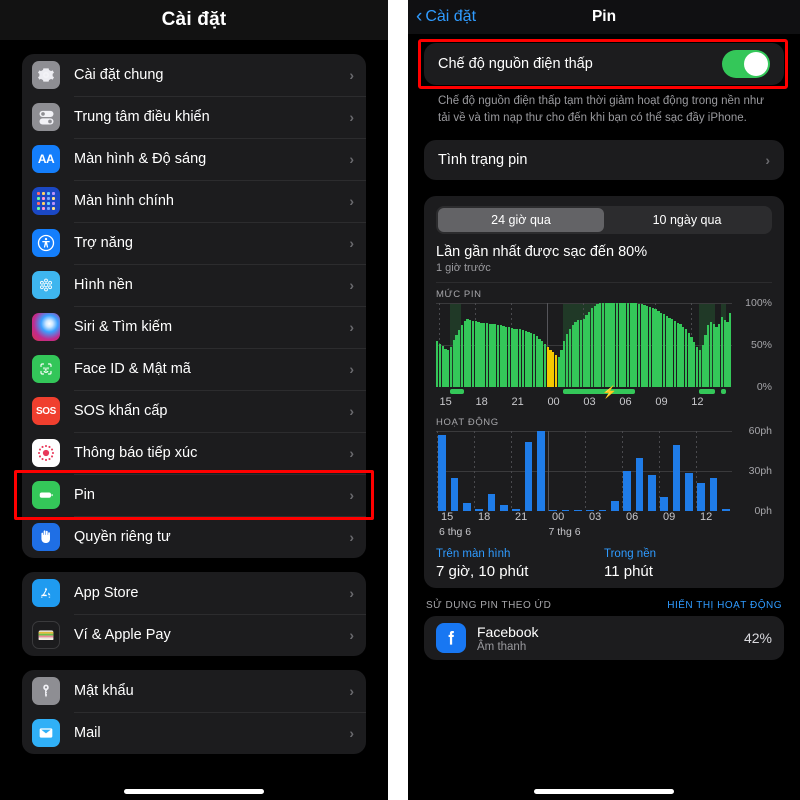 The width and height of the screenshot is (800, 800). What do you see at coordinates (756, 64) in the screenshot?
I see `toggle-knob` at bounding box center [756, 64].